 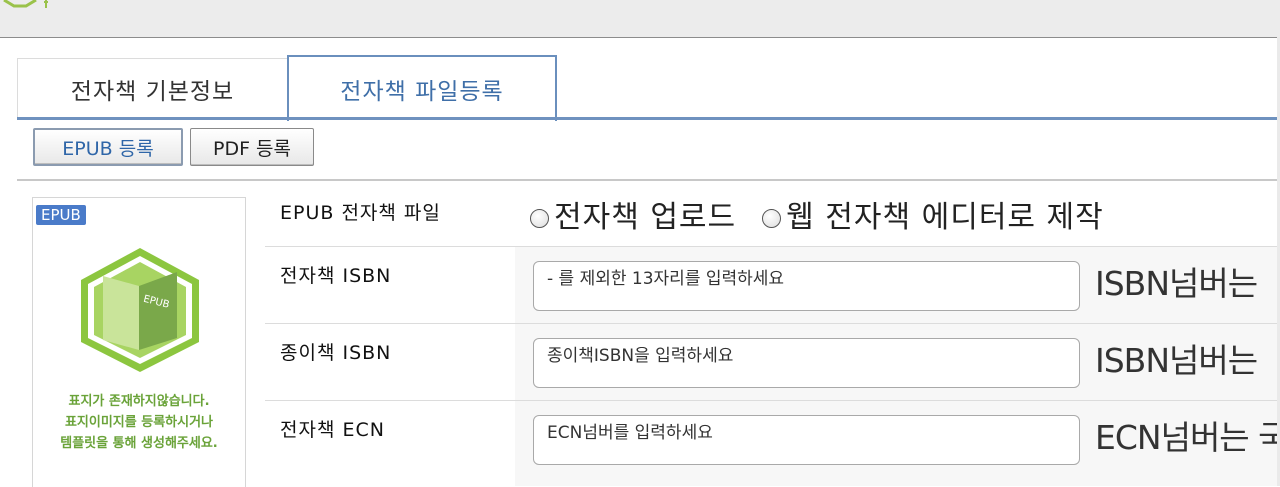 I want to click on no-cover-line-2: 표지이미지를 등록하시거나, so click(x=139, y=422).